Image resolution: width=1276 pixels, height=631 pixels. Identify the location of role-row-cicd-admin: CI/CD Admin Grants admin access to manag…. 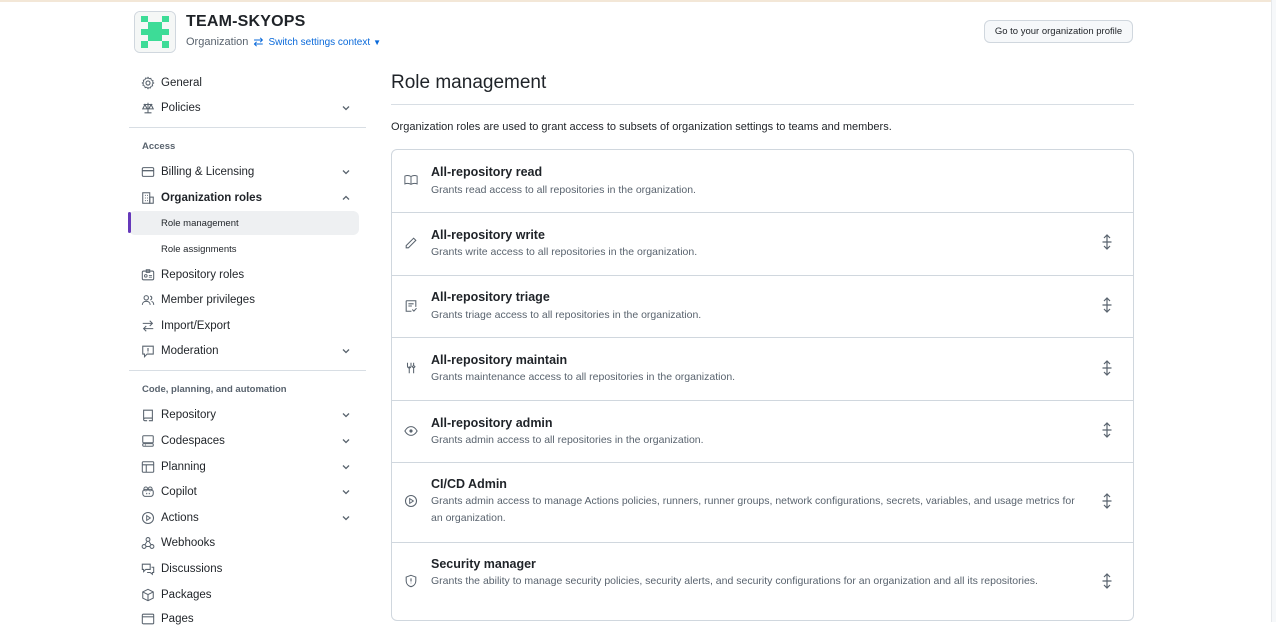
(762, 502).